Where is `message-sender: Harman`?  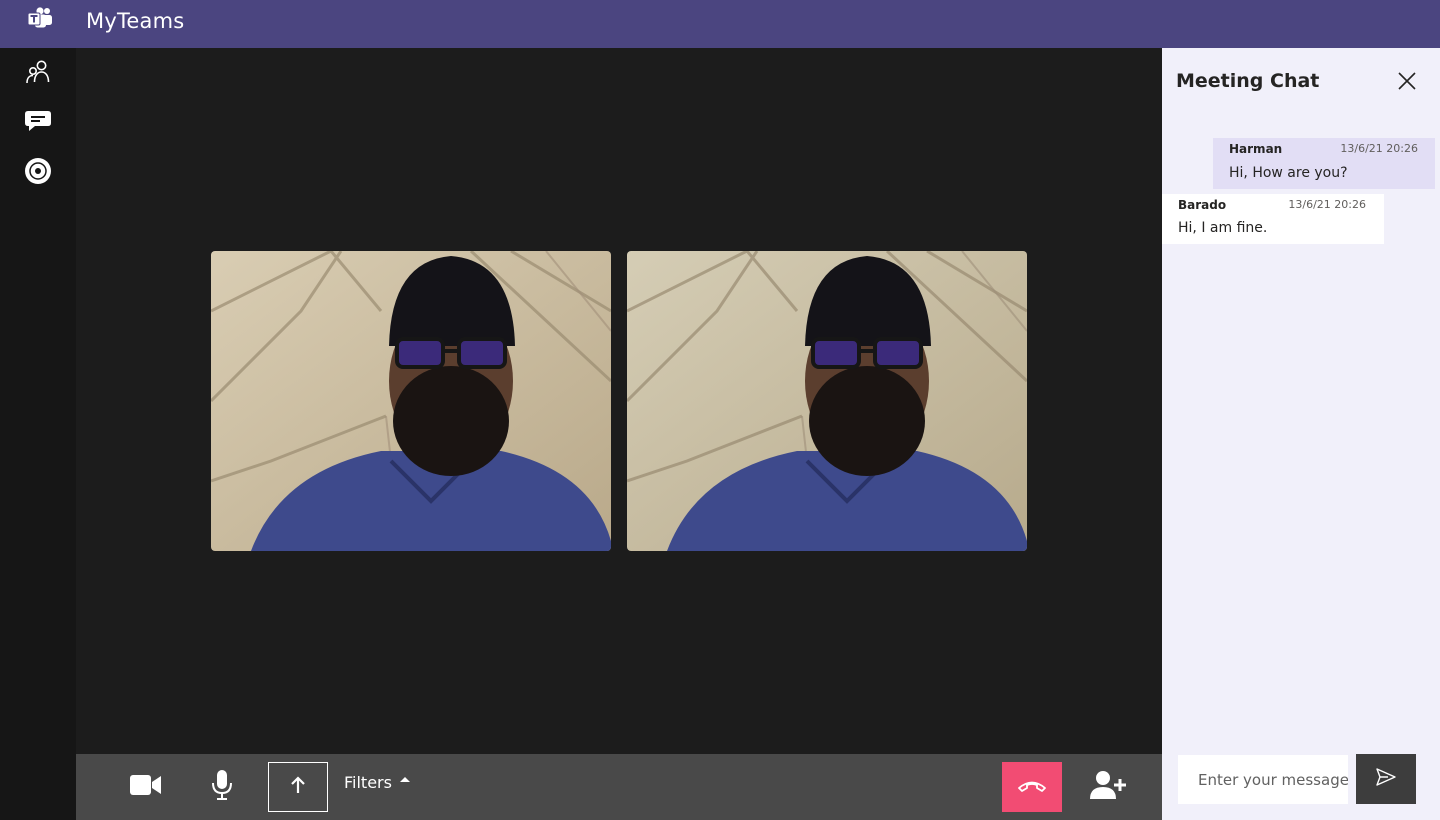
message-sender: Harman is located at coordinates (1256, 149).